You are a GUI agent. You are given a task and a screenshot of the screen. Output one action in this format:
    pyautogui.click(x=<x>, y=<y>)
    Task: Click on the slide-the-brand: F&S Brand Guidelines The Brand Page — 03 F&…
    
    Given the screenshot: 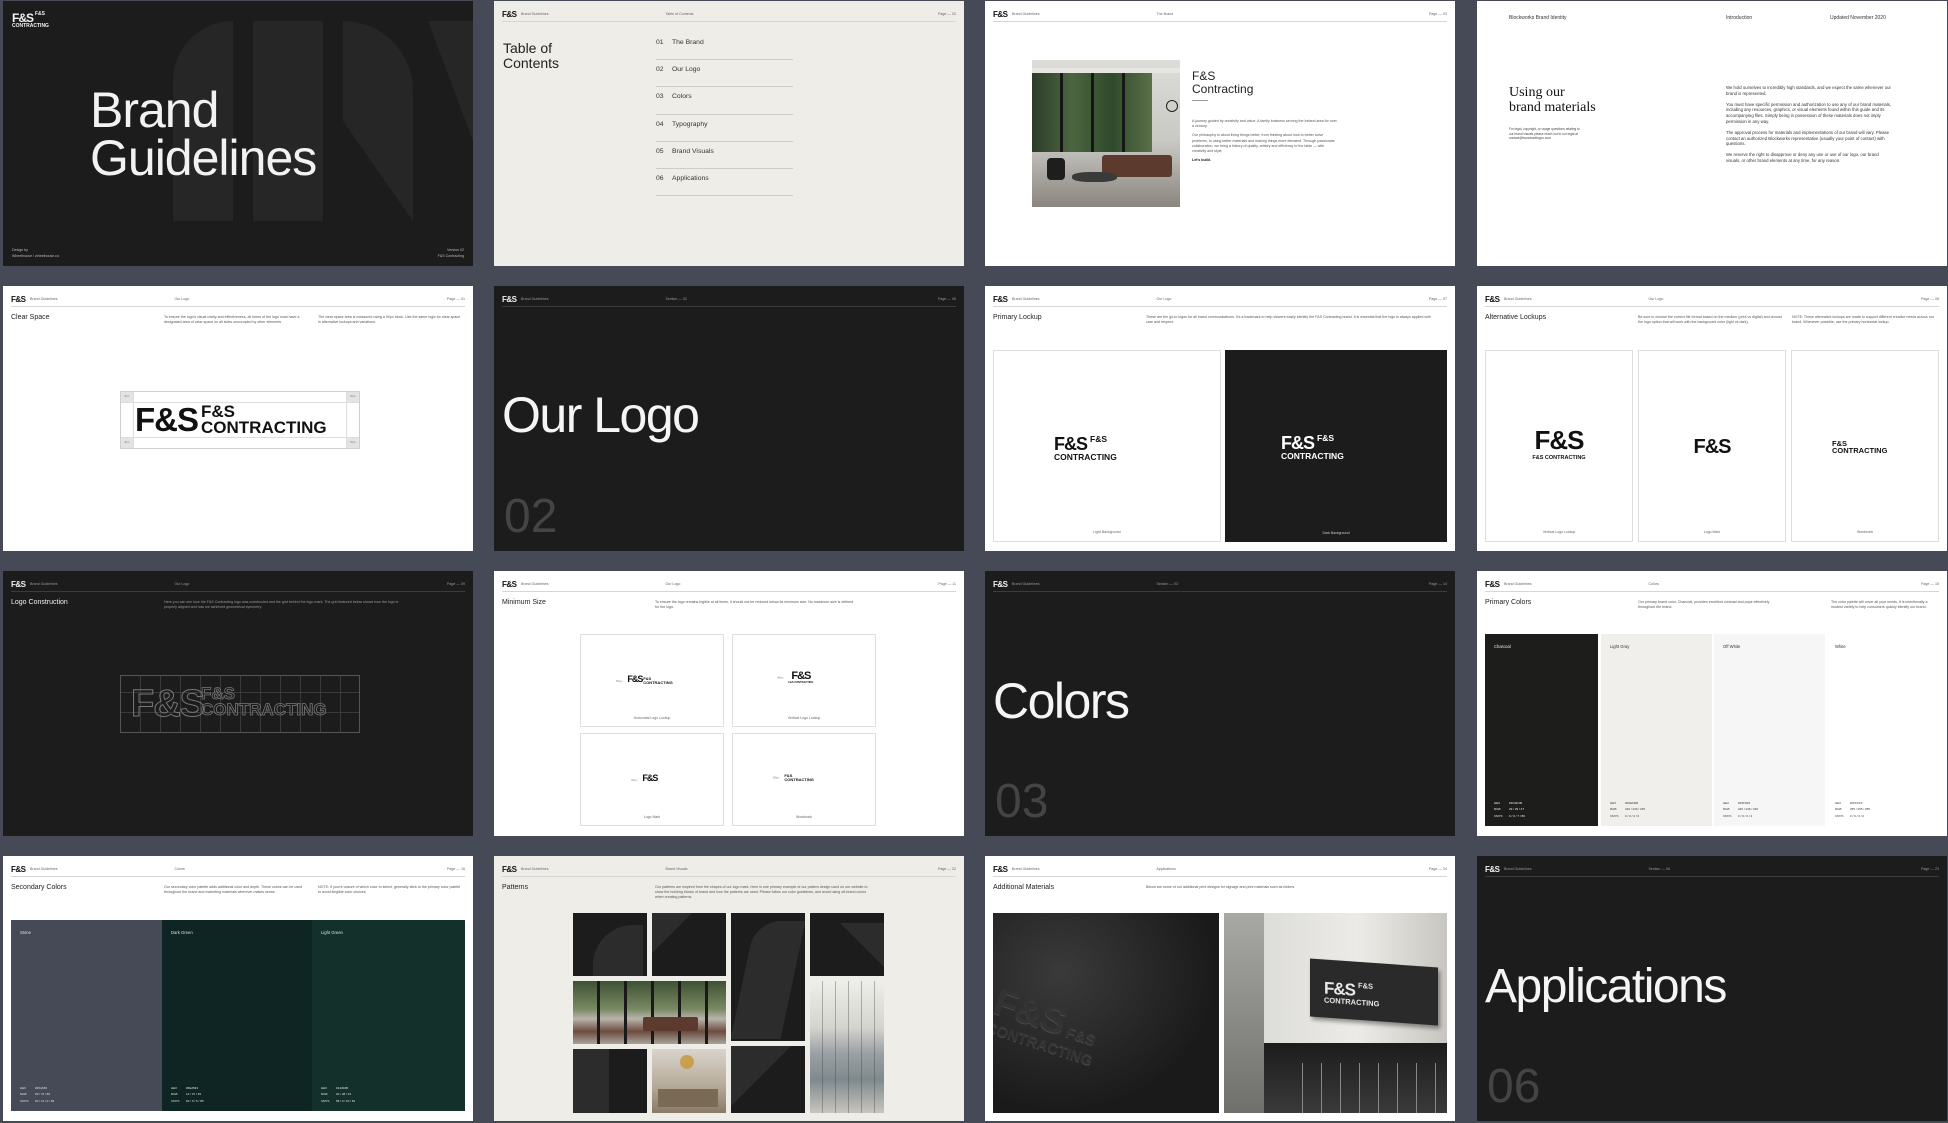 What is the action you would take?
    pyautogui.click(x=1220, y=133)
    